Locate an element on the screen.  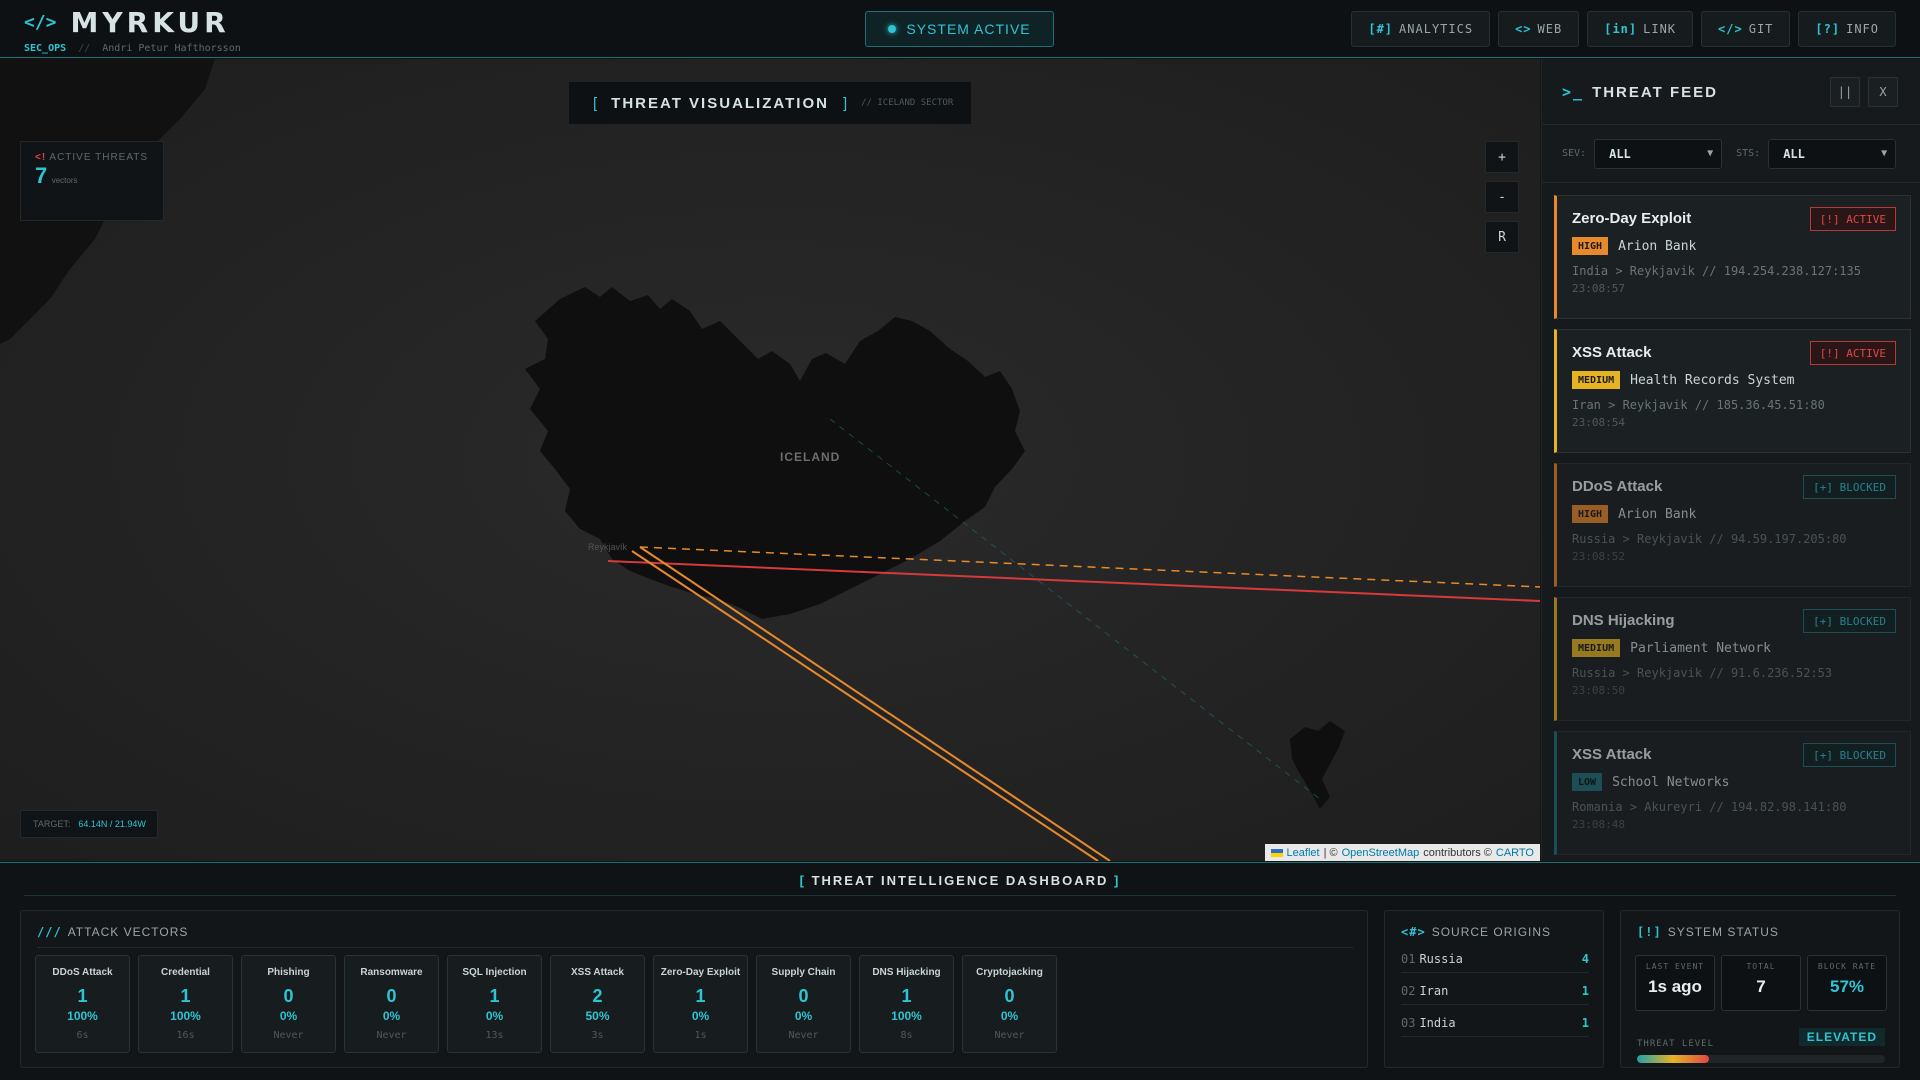
vector-card: Phishing Campaign 0 0% Never is located at coordinates (288, 1004).